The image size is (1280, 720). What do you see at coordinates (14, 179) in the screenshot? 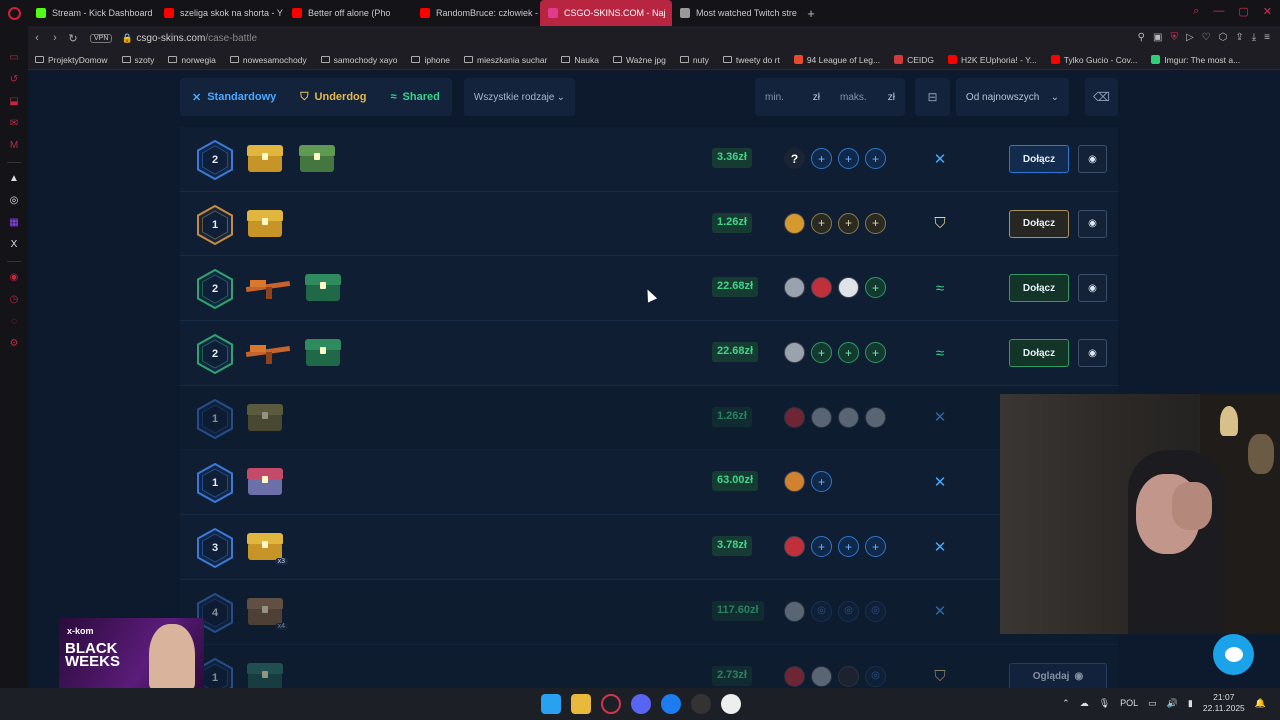
I see `kick-icon: ▲` at bounding box center [14, 179].